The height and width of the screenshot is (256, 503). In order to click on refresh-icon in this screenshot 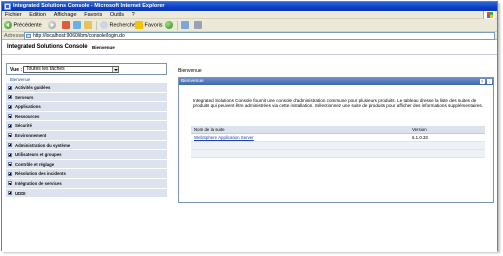, I will do `click(77, 25)`.